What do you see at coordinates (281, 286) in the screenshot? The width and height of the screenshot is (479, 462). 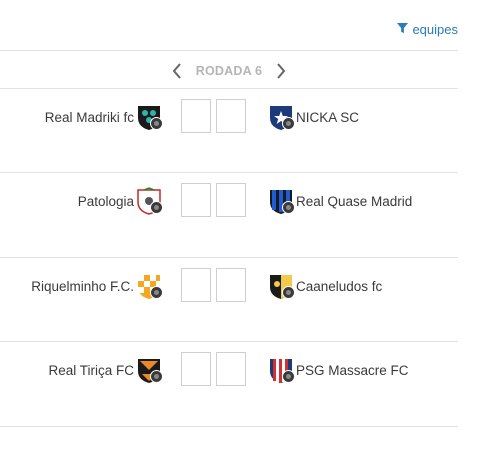 I see `crest-black-yellow-icon` at bounding box center [281, 286].